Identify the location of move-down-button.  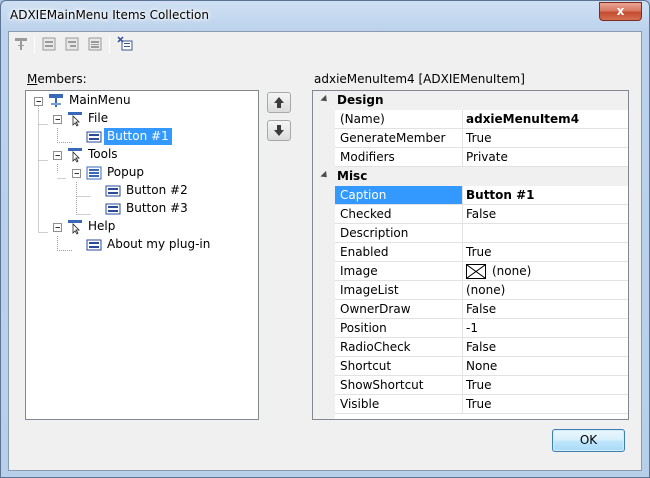
(279, 130).